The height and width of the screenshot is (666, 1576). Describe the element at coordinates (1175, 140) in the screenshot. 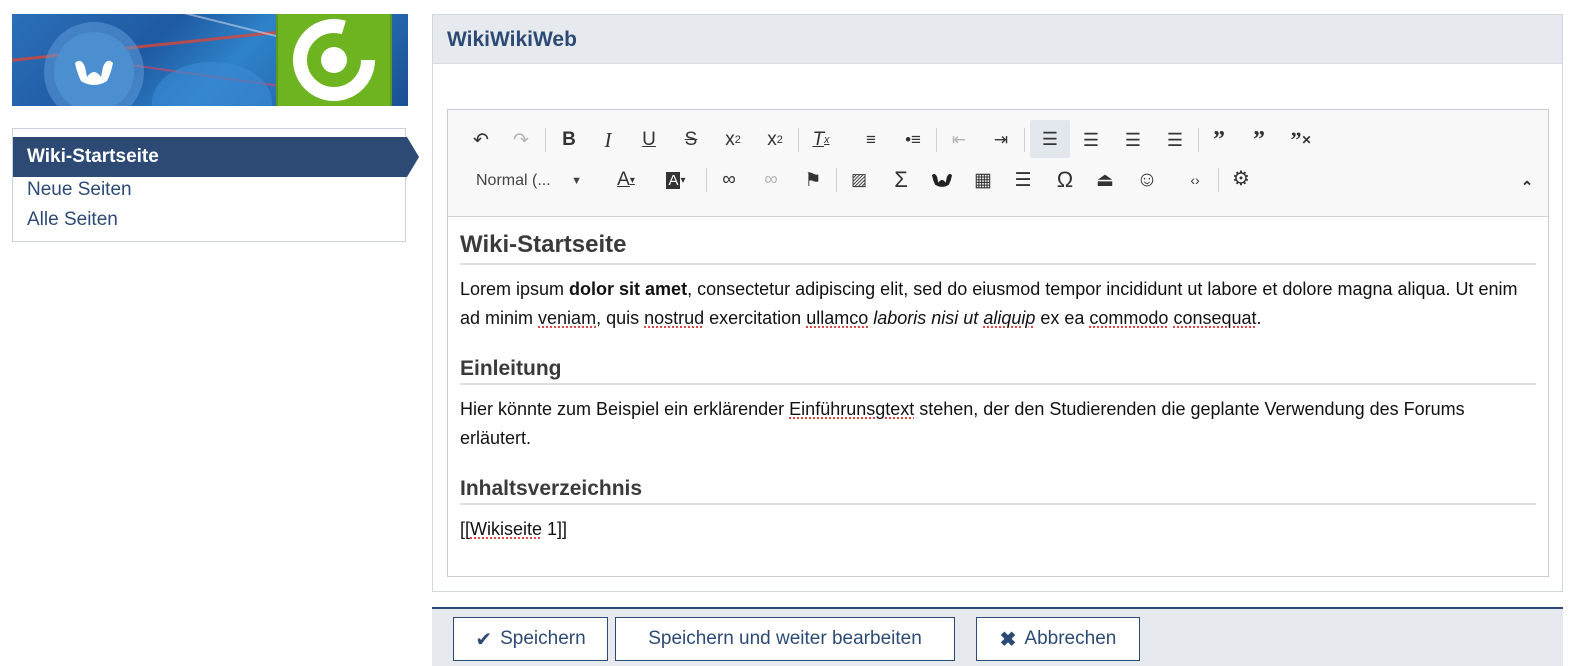

I see `justify-icon: ☰` at that location.